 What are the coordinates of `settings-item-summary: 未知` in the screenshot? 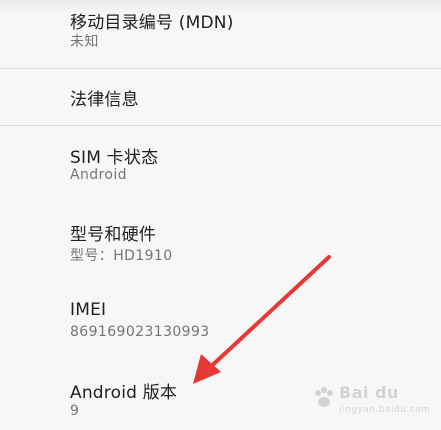 It's located at (84, 42).